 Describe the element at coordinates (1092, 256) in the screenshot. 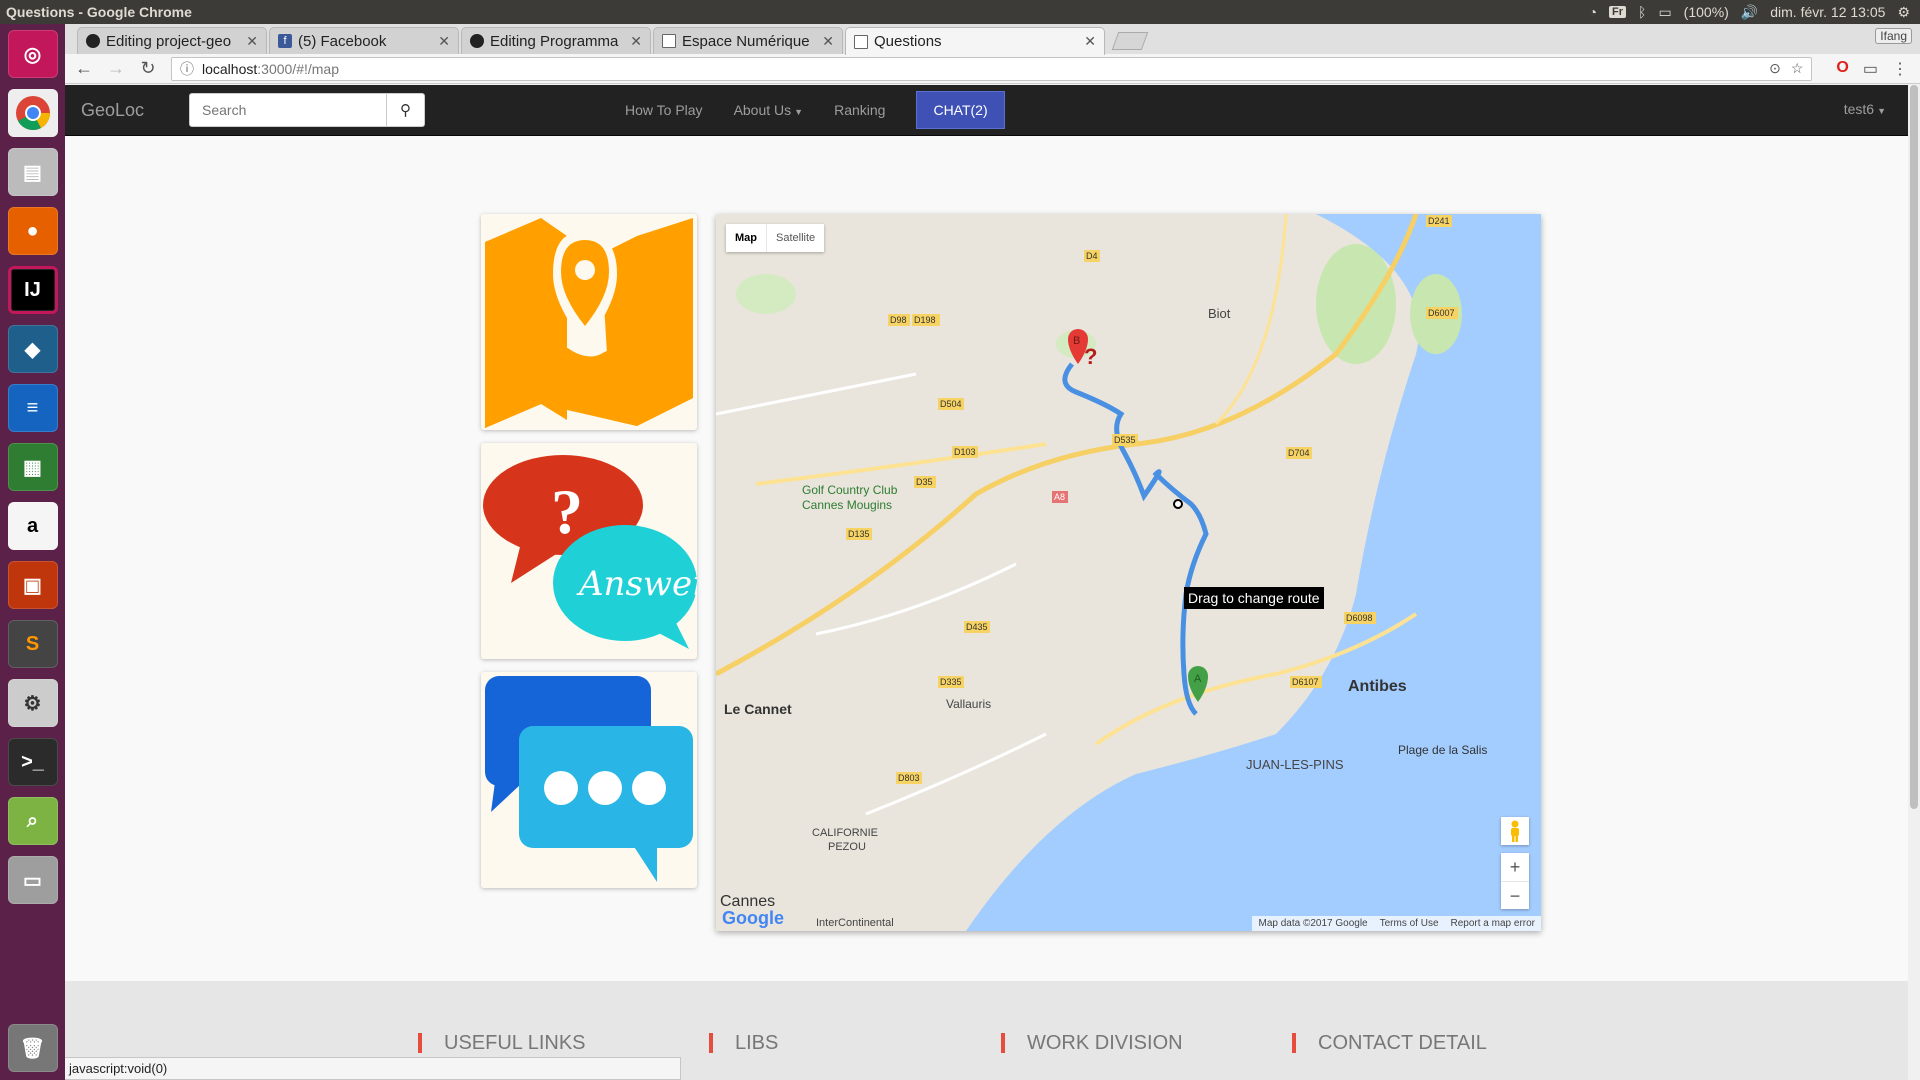

I see `svg-text: D4` at that location.